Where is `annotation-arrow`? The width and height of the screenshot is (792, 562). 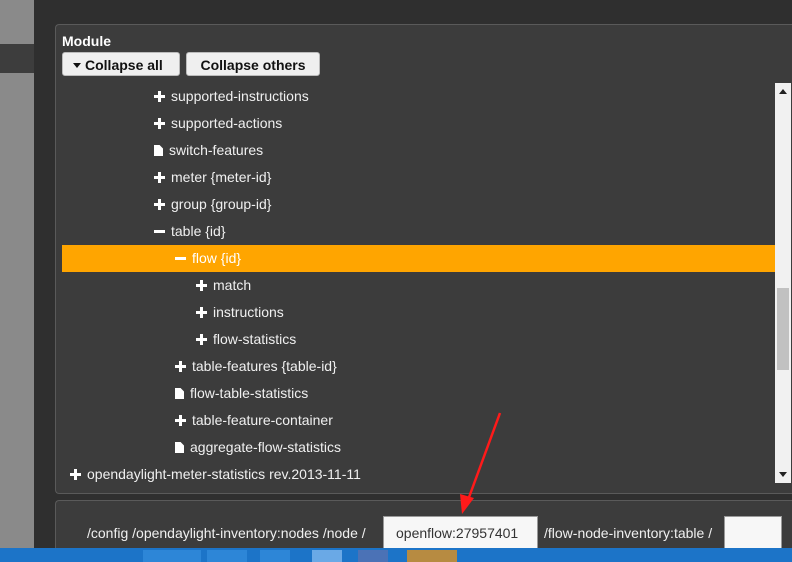 annotation-arrow is located at coordinates (481, 463).